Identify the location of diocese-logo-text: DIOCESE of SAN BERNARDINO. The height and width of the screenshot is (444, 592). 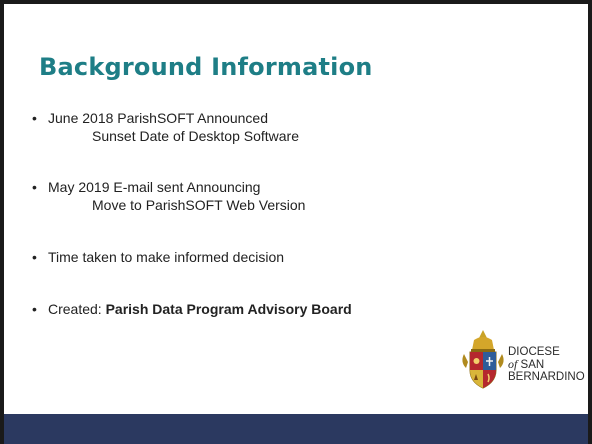
(546, 364).